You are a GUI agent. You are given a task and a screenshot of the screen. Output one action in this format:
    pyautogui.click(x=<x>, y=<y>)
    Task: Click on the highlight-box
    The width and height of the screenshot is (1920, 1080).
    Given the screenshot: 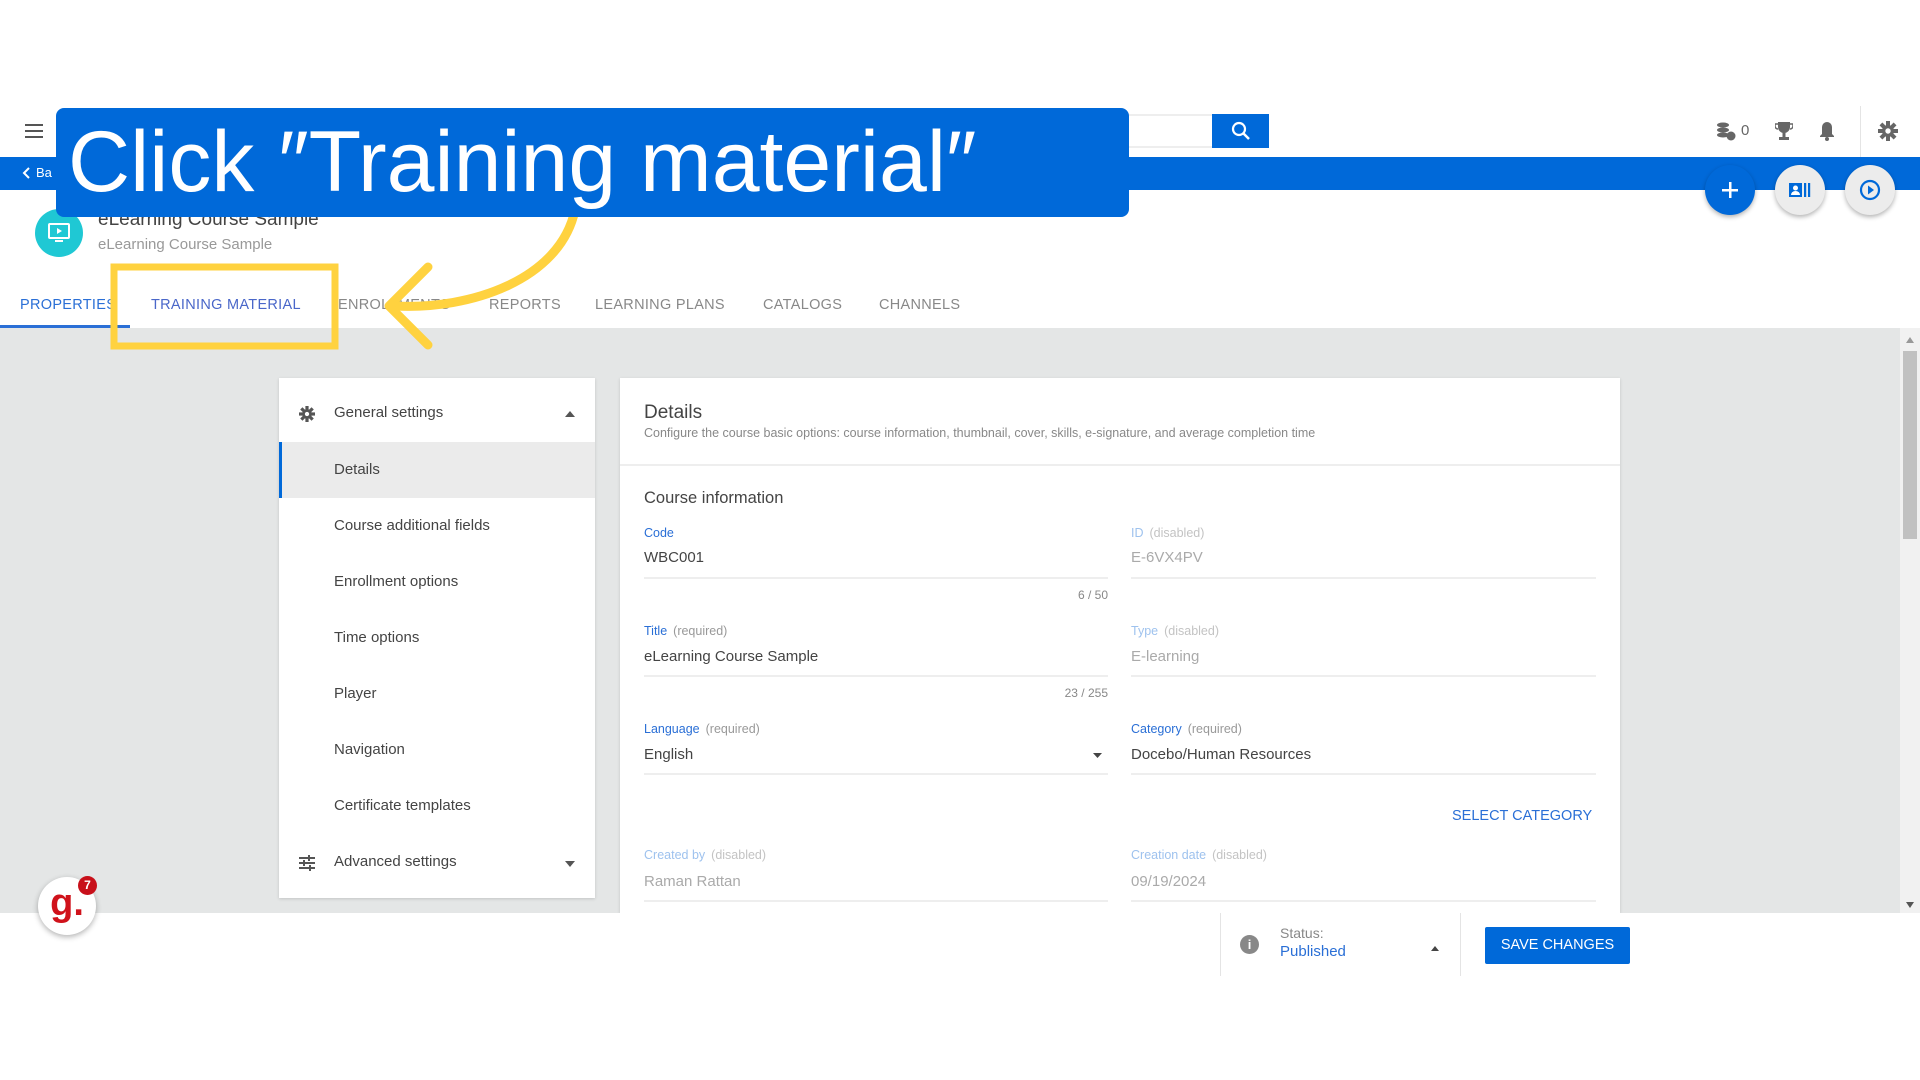 What is the action you would take?
    pyautogui.click(x=224, y=306)
    